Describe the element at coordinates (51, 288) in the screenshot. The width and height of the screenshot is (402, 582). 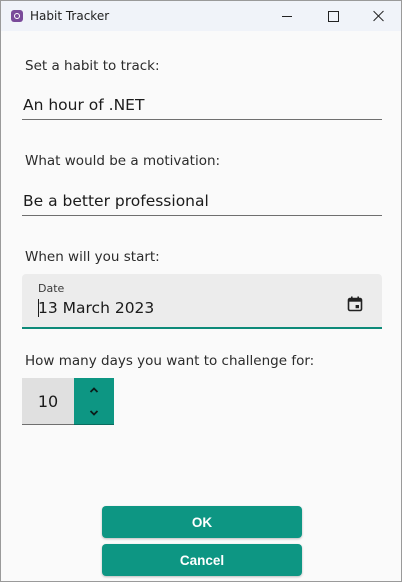
I see `date-field-caption: Date` at that location.